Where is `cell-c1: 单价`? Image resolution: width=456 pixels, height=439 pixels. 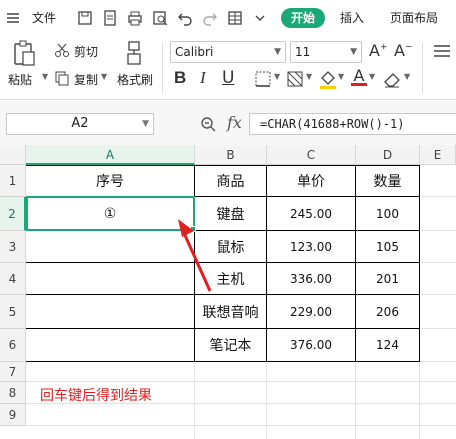
cell-c1: 单价 is located at coordinates (311, 180).